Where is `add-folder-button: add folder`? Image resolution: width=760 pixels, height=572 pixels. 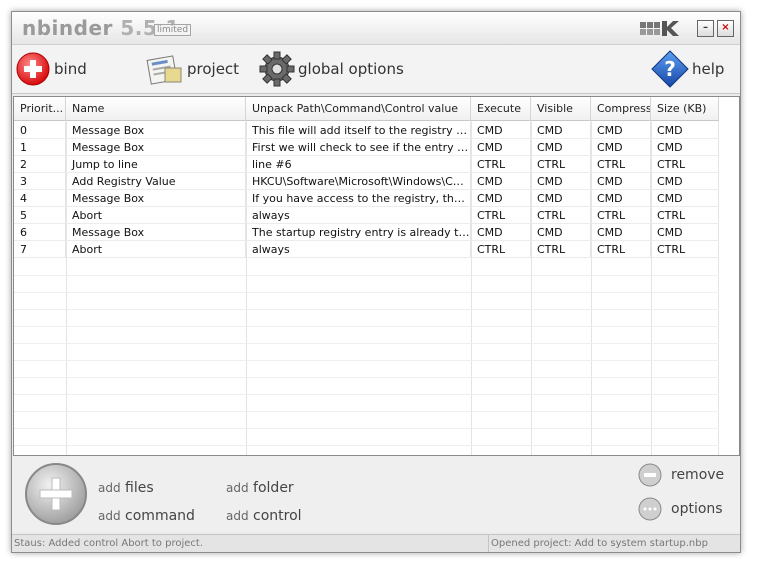 add-folder-button: add folder is located at coordinates (260, 488).